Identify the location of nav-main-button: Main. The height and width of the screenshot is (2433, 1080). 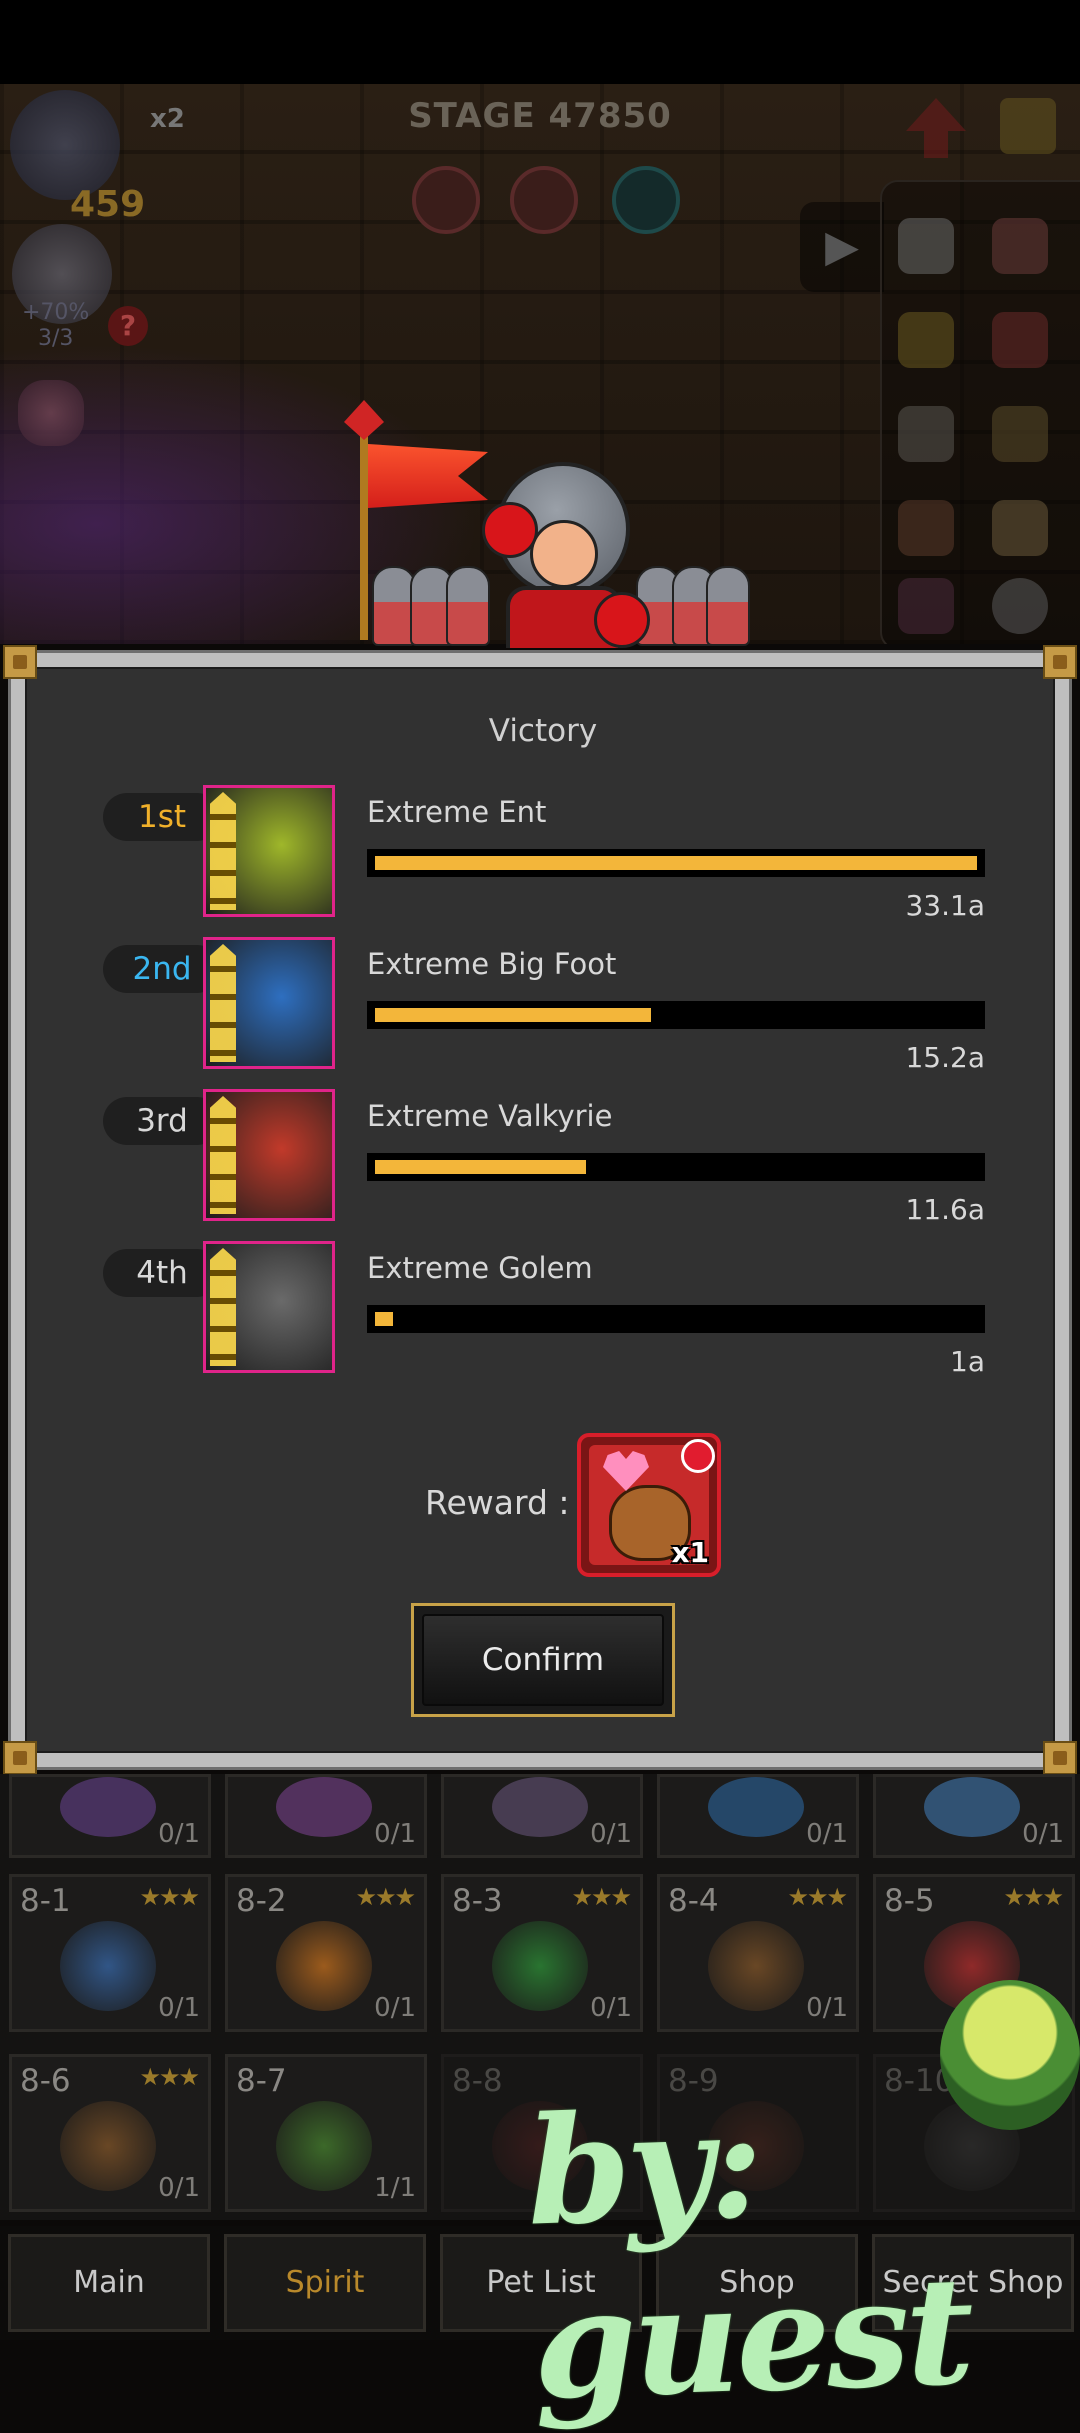
(109, 2283).